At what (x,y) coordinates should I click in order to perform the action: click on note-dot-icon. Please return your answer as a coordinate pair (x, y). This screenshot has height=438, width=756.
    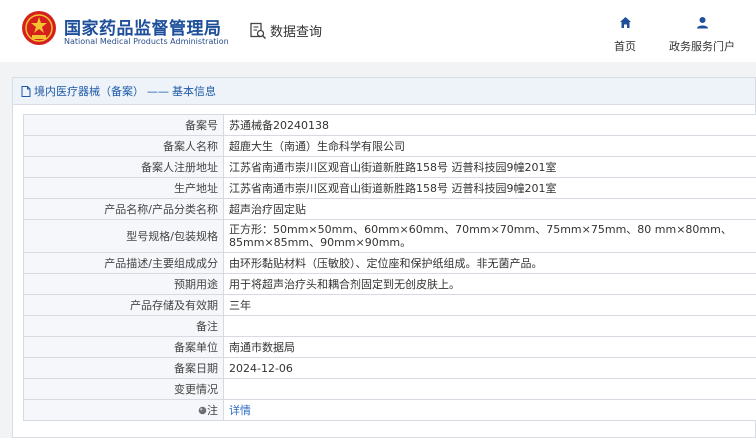
    Looking at the image, I should click on (202, 410).